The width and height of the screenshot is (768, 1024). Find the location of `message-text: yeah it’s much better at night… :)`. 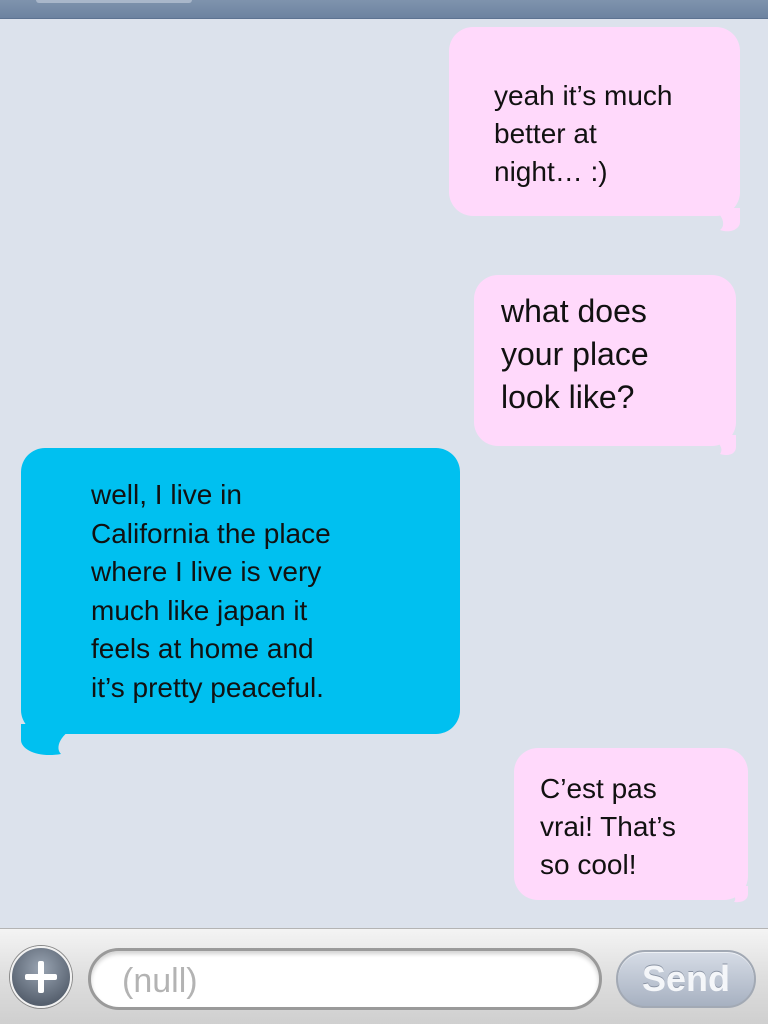

message-text: yeah it’s much better at night… :) is located at coordinates (583, 133).